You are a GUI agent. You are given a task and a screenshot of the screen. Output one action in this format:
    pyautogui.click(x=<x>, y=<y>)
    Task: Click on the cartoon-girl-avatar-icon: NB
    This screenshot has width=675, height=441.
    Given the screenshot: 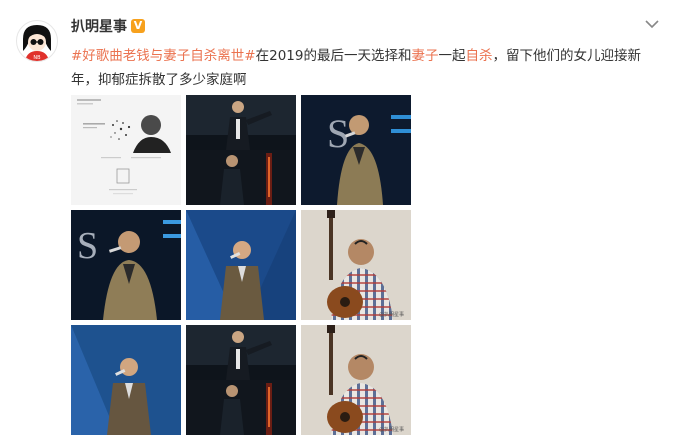 What is the action you would take?
    pyautogui.click(x=37, y=43)
    